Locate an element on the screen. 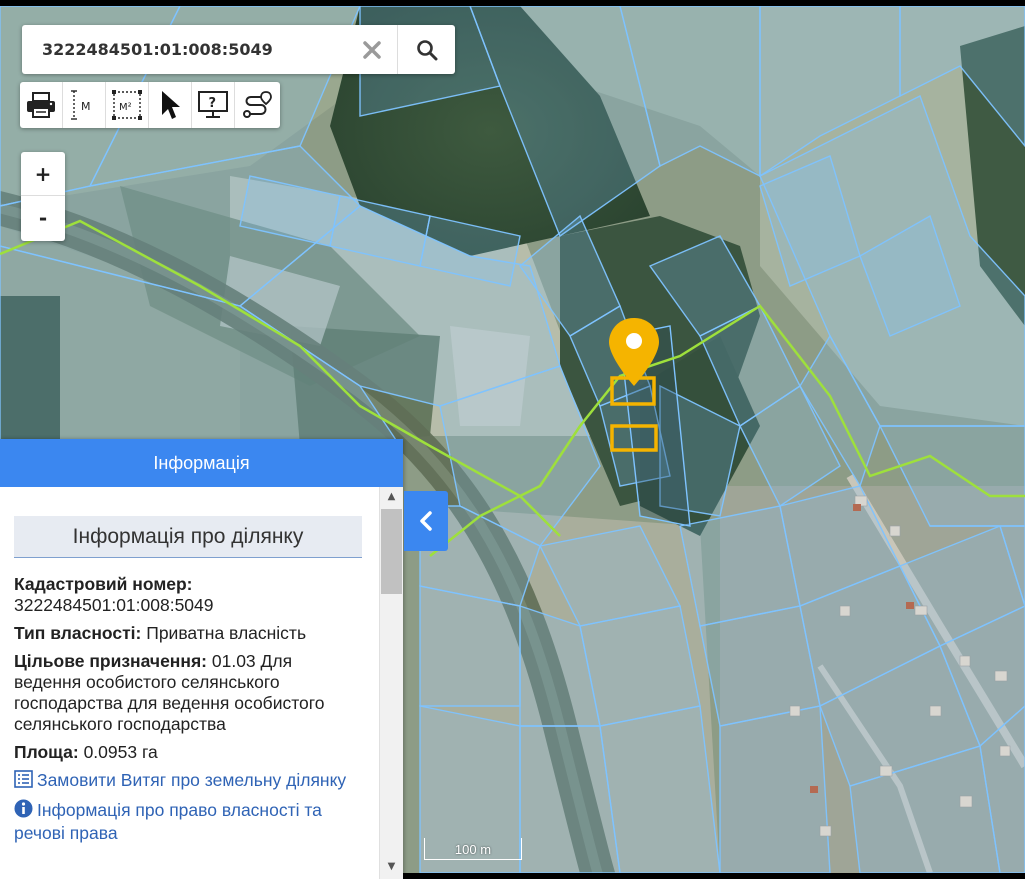  print-button is located at coordinates (41, 105).